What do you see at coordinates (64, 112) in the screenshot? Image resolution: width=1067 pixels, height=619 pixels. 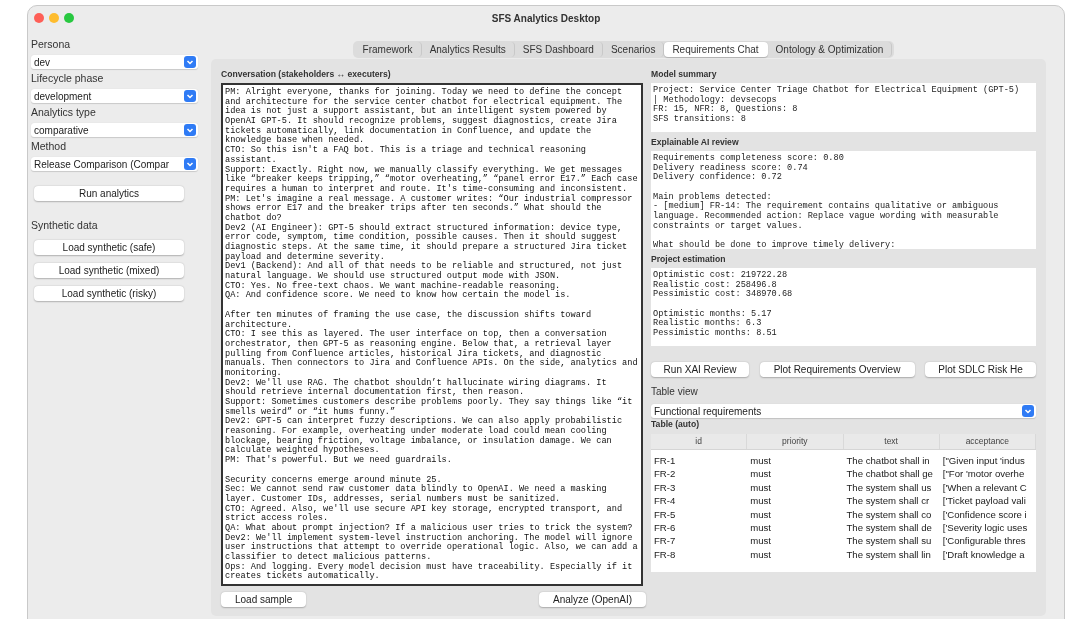 I see `field-label: Analytics type` at bounding box center [64, 112].